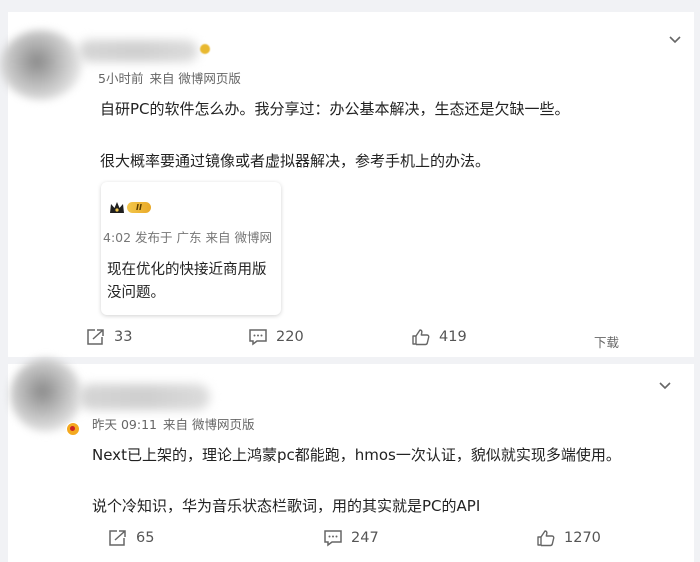 The image size is (700, 562). I want to click on like-button: 419, so click(439, 337).